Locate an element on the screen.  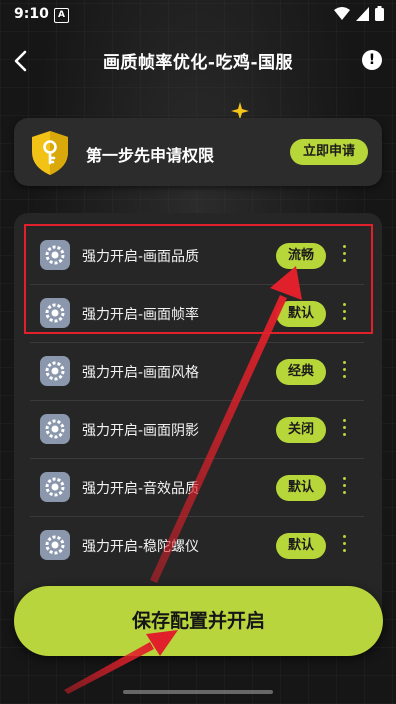
navigation-handle is located at coordinates (198, 692).